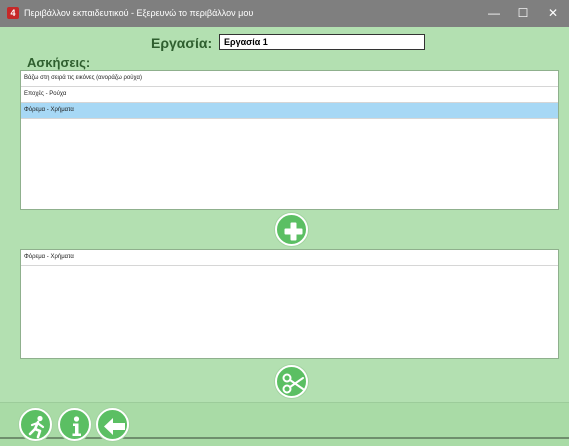 This screenshot has height=446, width=569. I want to click on back-arrow-icon, so click(114, 426).